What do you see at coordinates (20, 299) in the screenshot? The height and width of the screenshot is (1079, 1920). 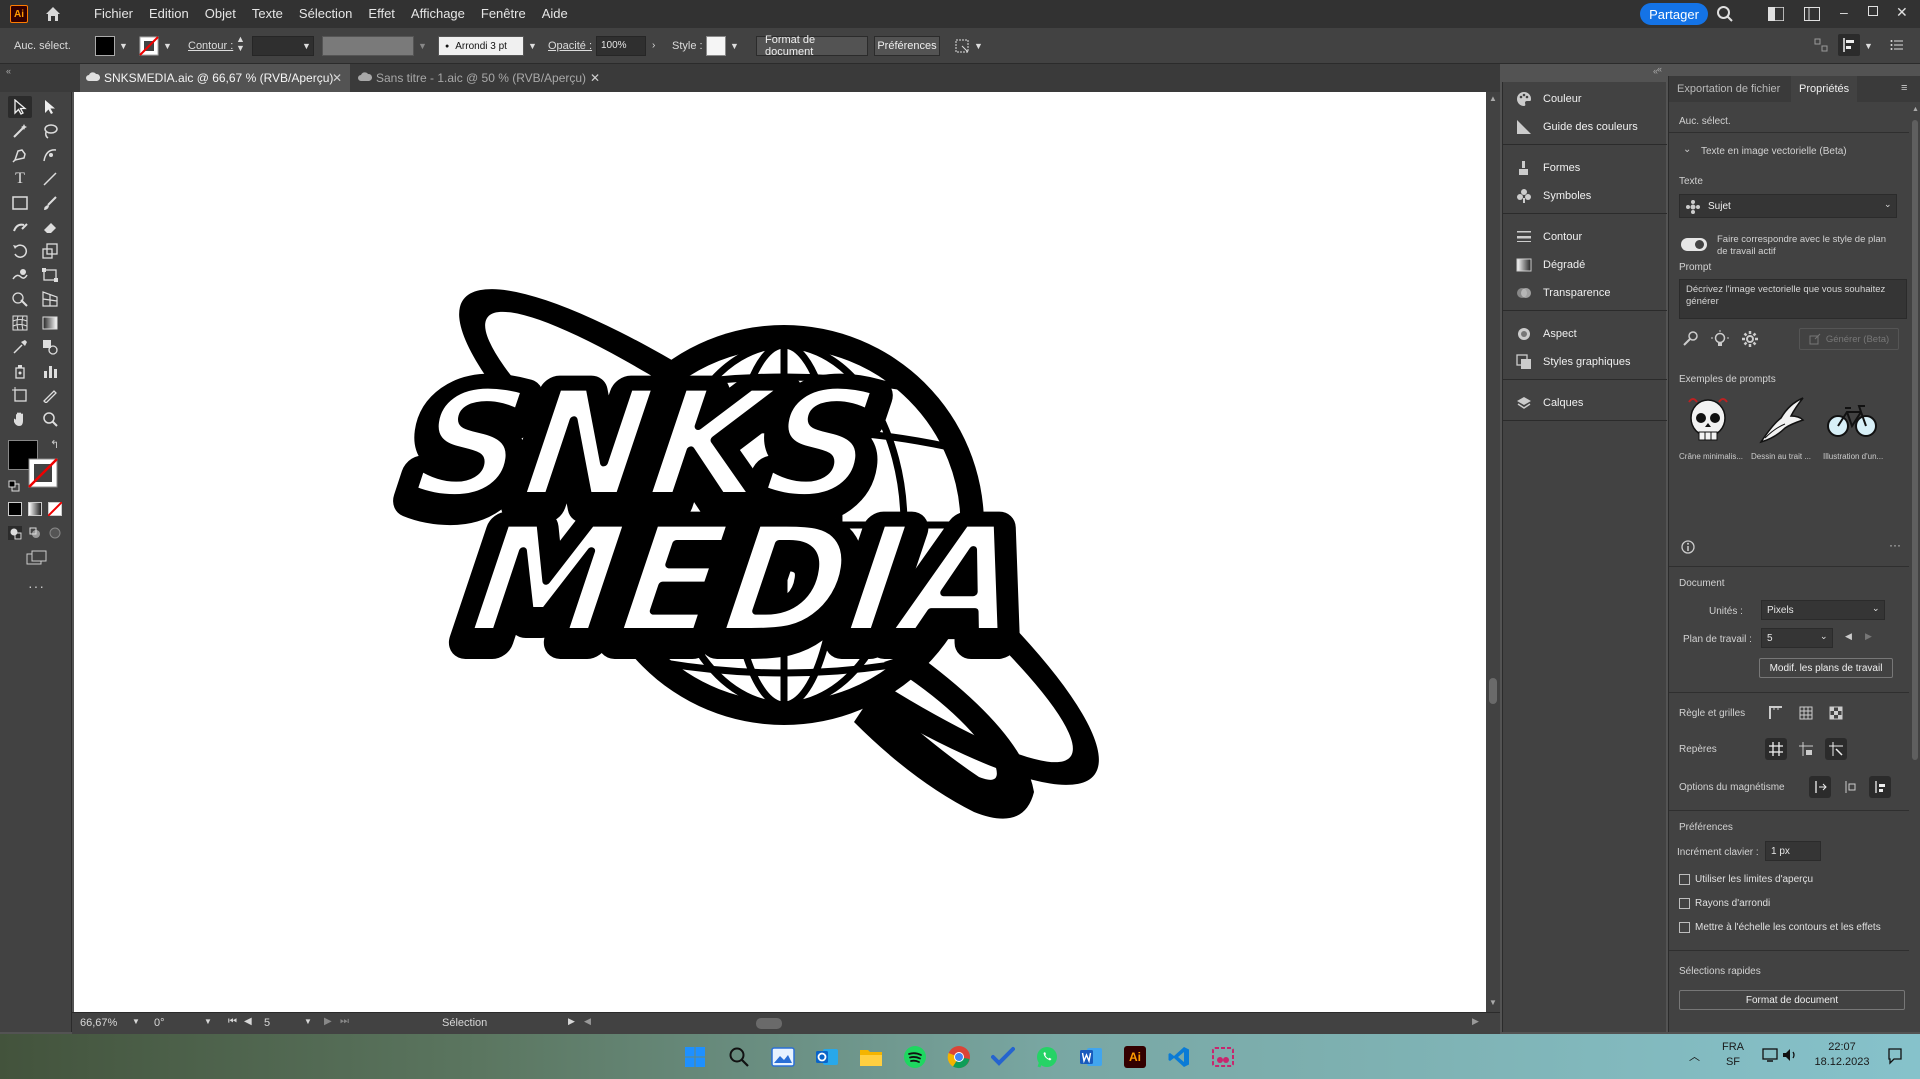 I see `shape-builder-tool-icon` at bounding box center [20, 299].